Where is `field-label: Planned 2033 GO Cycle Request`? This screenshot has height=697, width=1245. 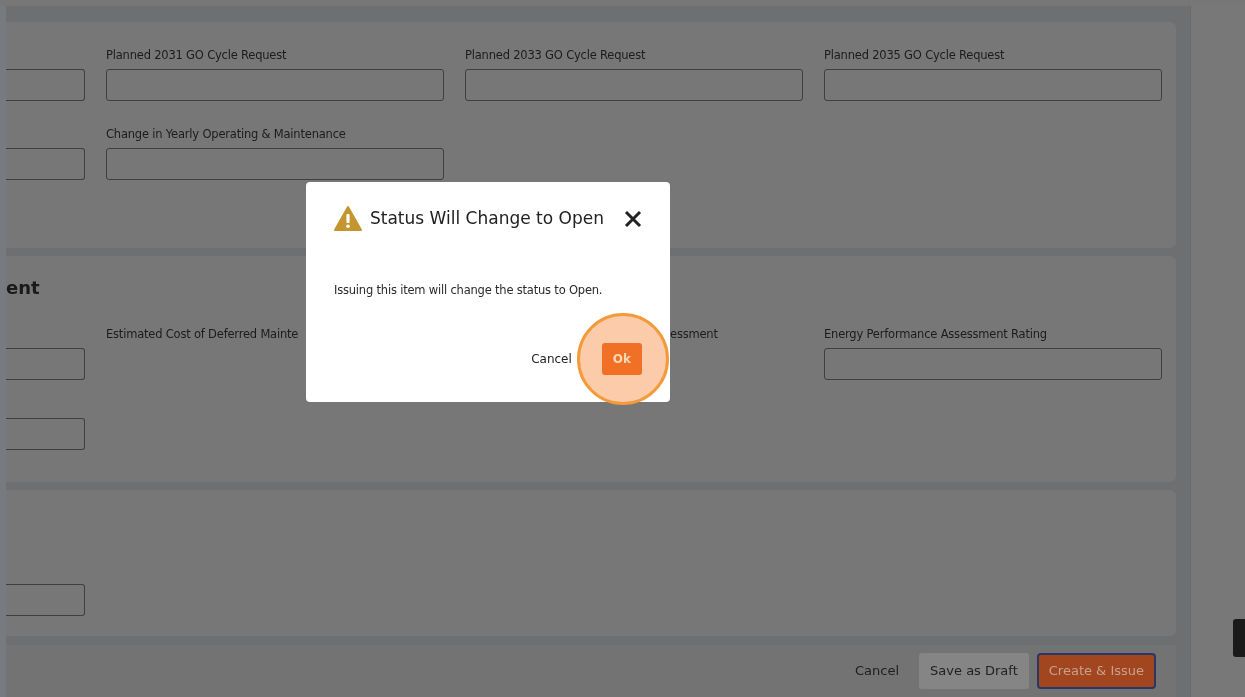 field-label: Planned 2033 GO Cycle Request is located at coordinates (556, 55).